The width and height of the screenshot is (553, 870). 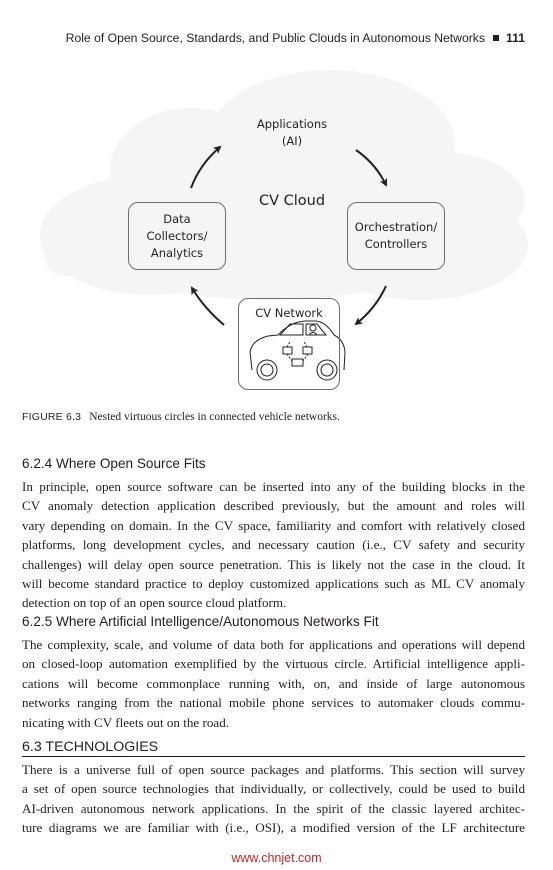 What do you see at coordinates (289, 313) in the screenshot?
I see `cv-network-label: CV Network` at bounding box center [289, 313].